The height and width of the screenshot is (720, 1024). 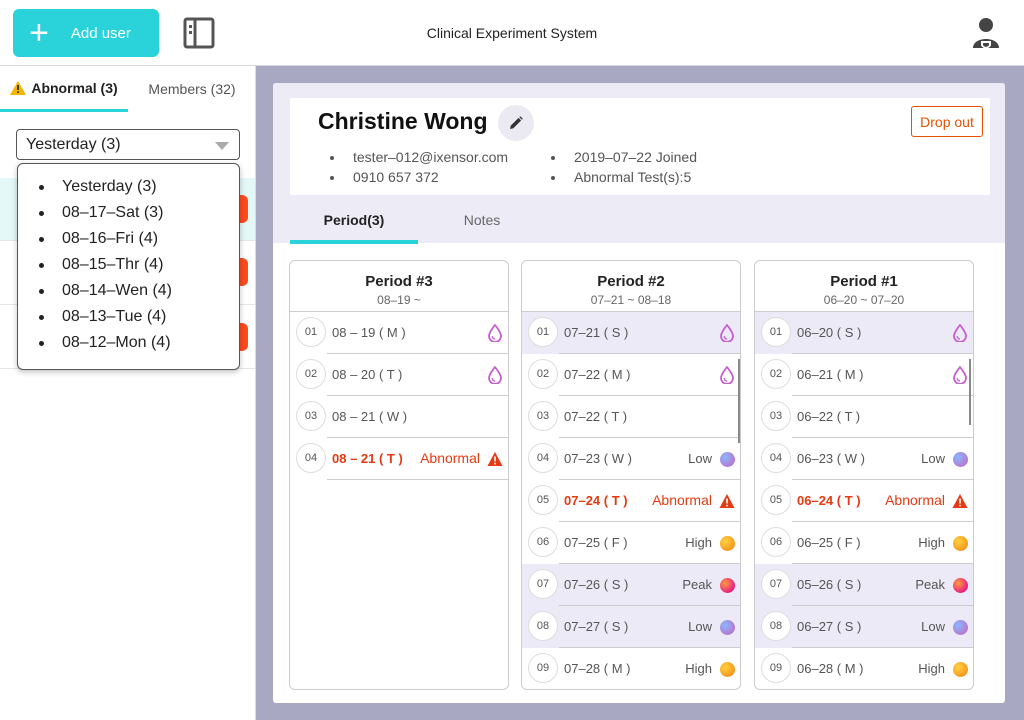 I want to click on test-entry-row: 01 06–20 ( S ), so click(x=864, y=333).